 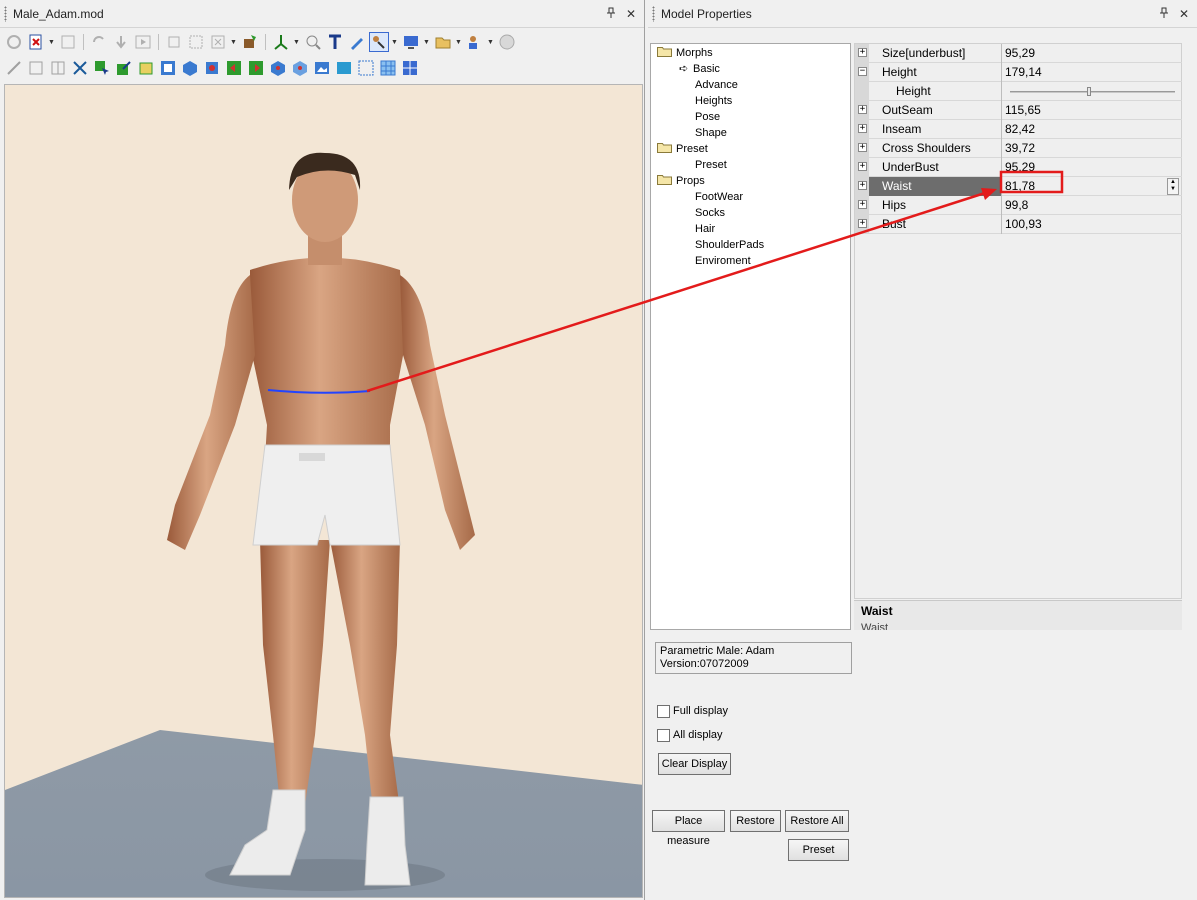 What do you see at coordinates (58, 68) in the screenshot?
I see `split-tool-icon` at bounding box center [58, 68].